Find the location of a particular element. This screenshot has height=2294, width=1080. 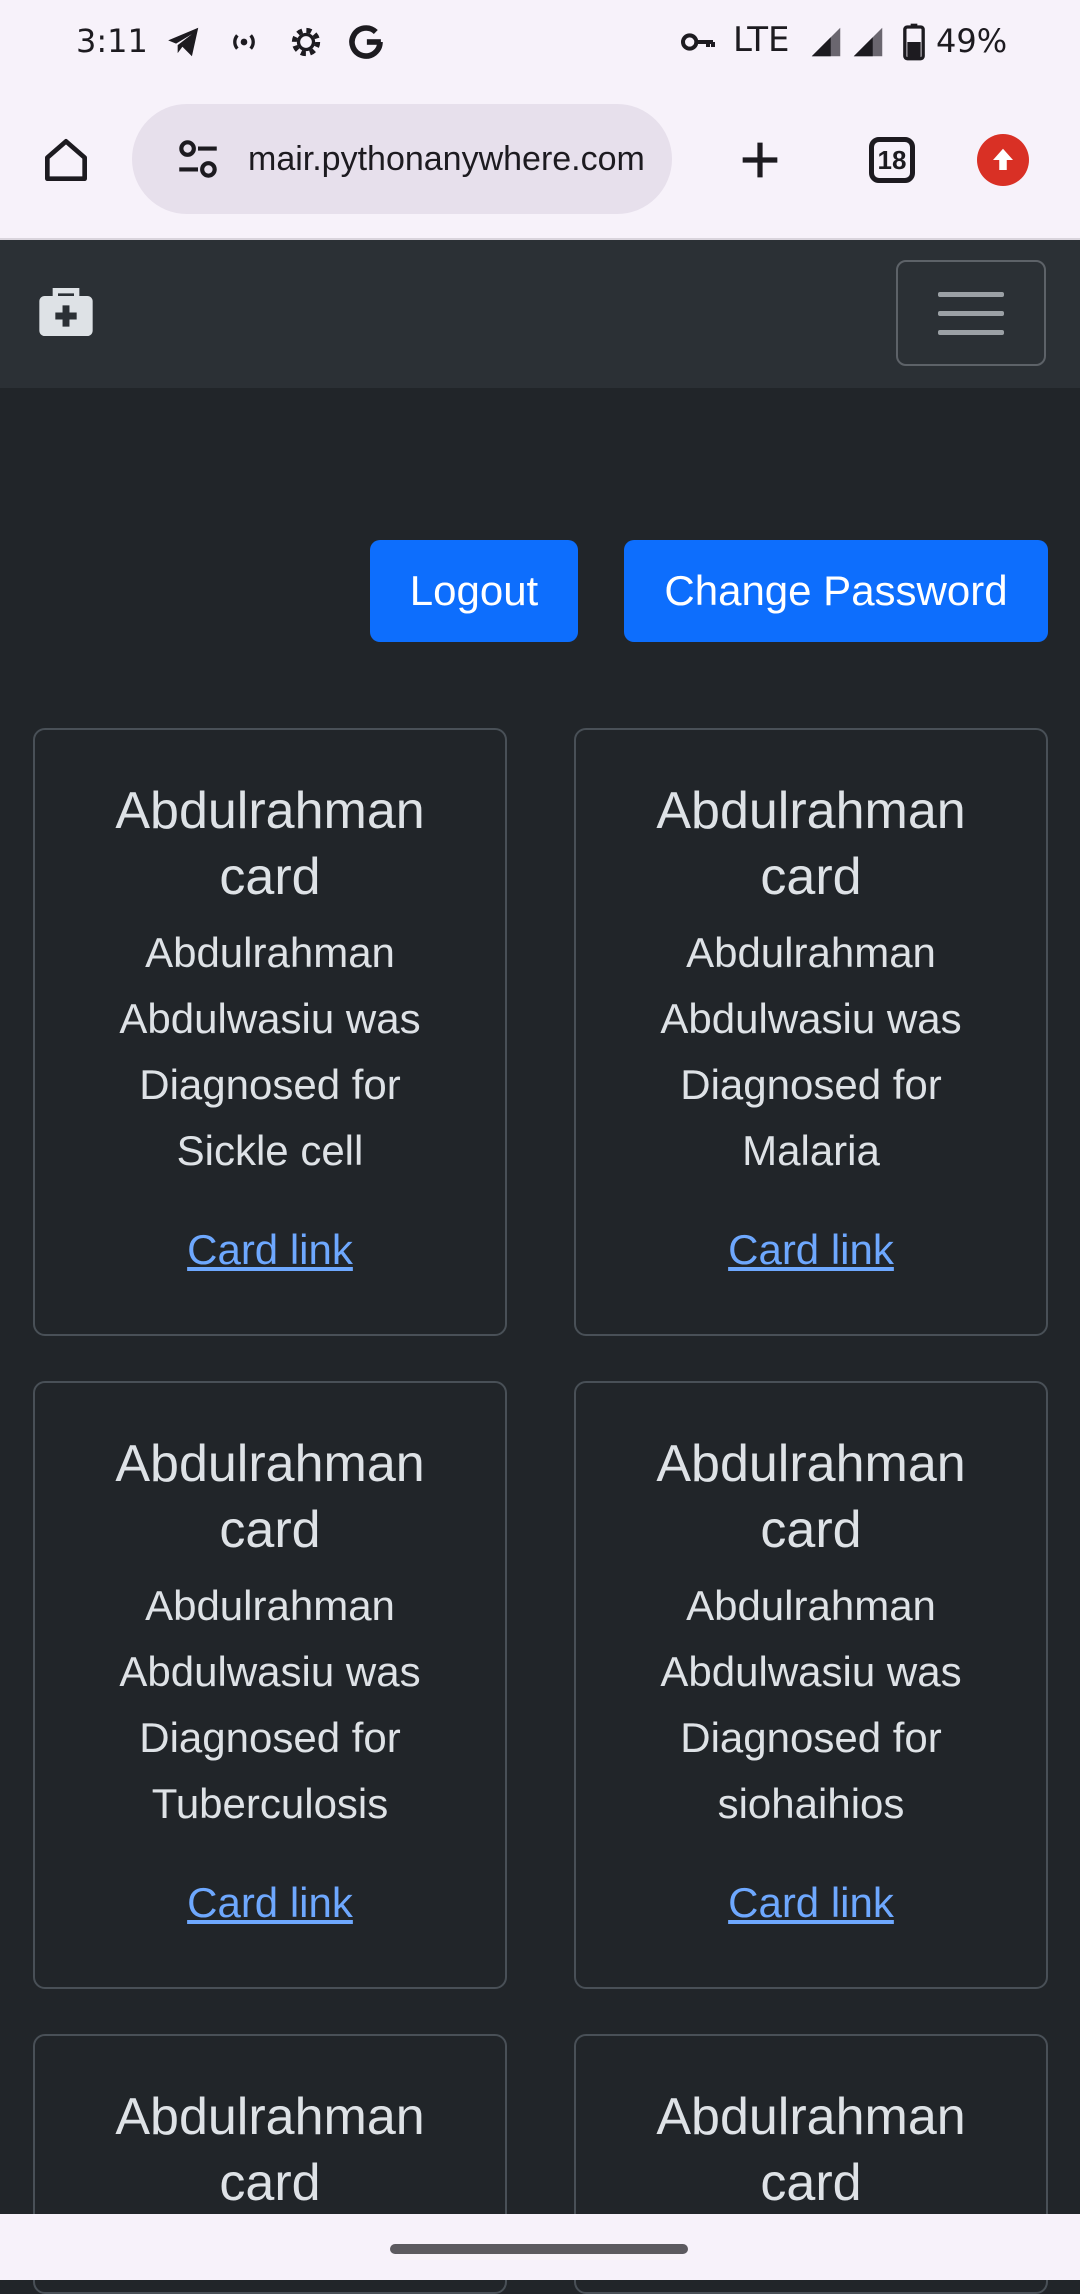

new-tab-button is located at coordinates (760, 160).